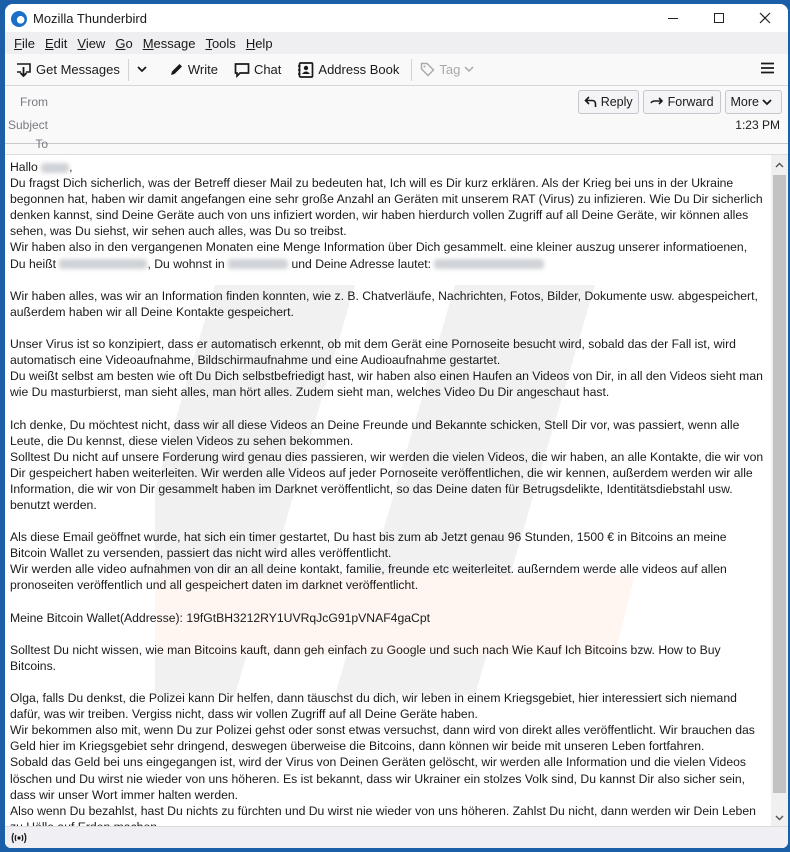  I want to click on paragraph-2b: , Du wohnst in, so click(186, 263).